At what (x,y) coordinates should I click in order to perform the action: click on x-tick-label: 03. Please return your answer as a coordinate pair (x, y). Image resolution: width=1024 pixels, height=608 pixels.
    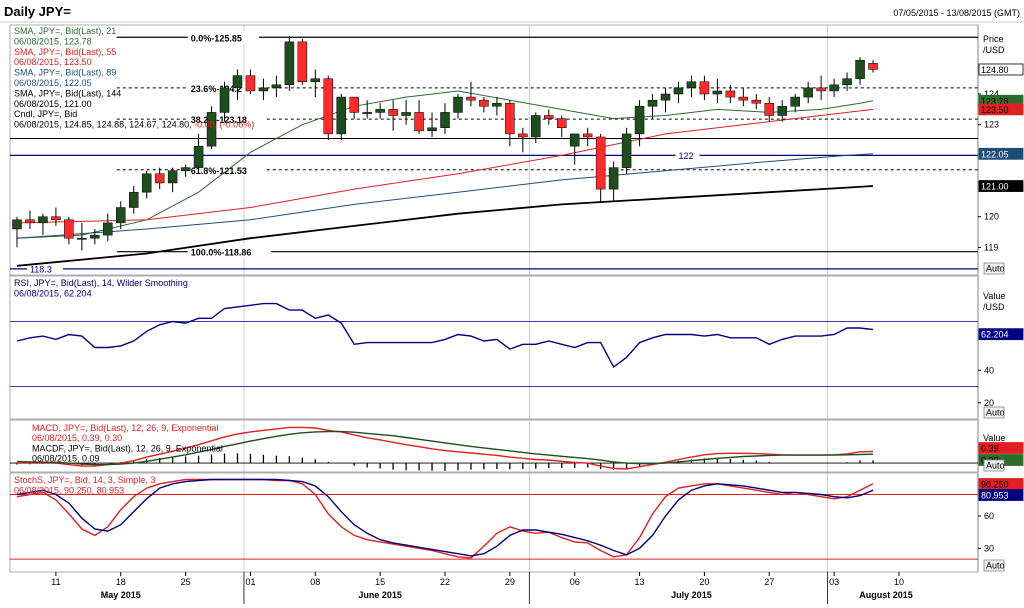
    Looking at the image, I should click on (834, 582).